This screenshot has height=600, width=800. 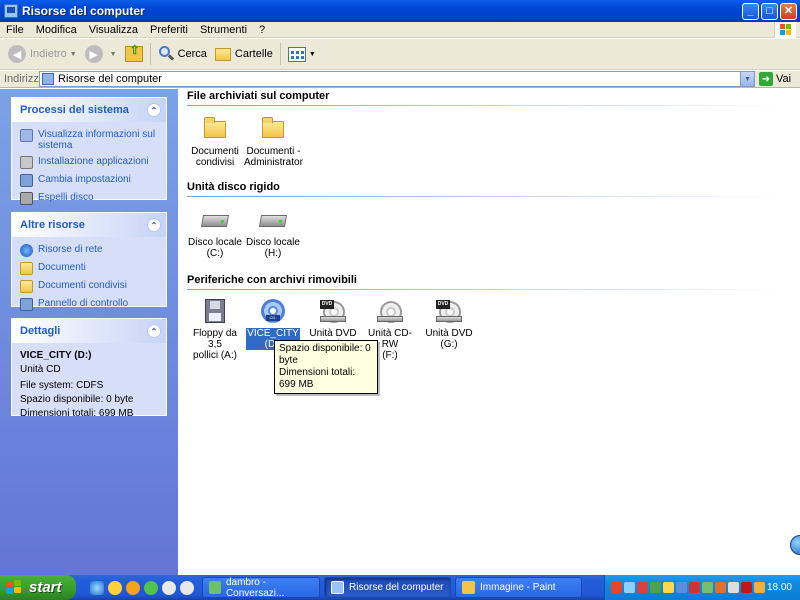 I want to click on link-my-documents: Documenti, so click(x=89, y=268).